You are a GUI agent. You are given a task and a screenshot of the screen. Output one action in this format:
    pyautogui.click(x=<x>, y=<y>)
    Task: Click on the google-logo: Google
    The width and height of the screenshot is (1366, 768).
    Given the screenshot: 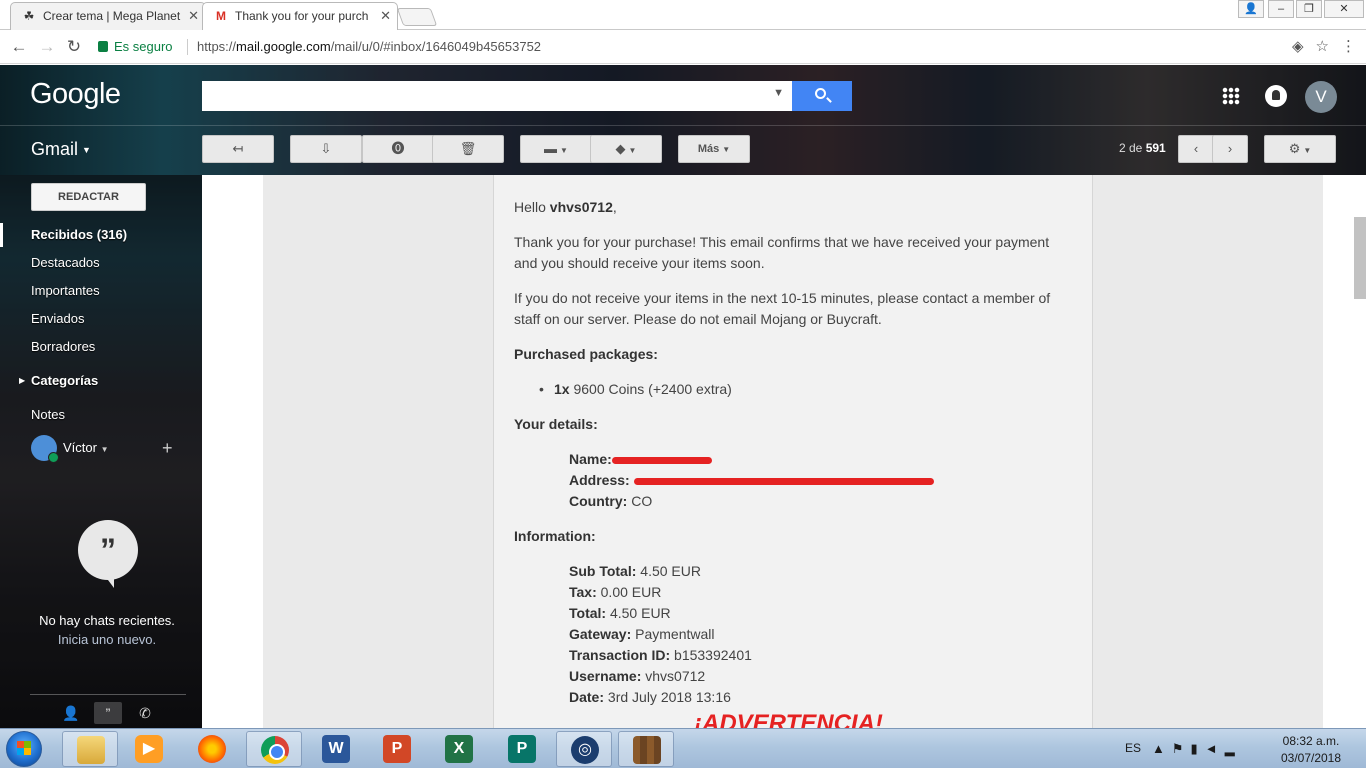 What is the action you would take?
    pyautogui.click(x=75, y=94)
    